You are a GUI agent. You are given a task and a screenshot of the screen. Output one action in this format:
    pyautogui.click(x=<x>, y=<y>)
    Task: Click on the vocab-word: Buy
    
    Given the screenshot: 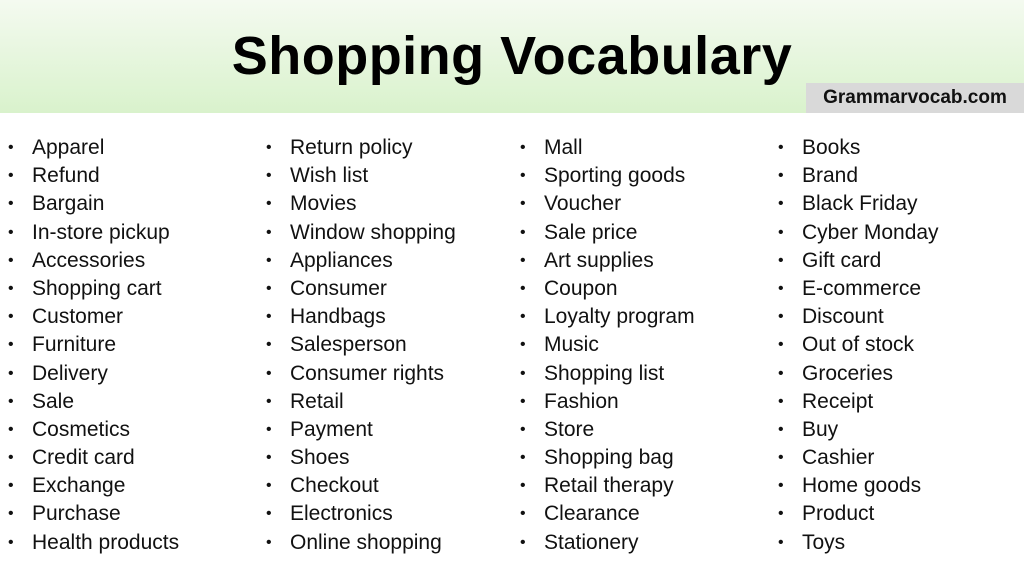 What is the action you would take?
    pyautogui.click(x=820, y=429)
    